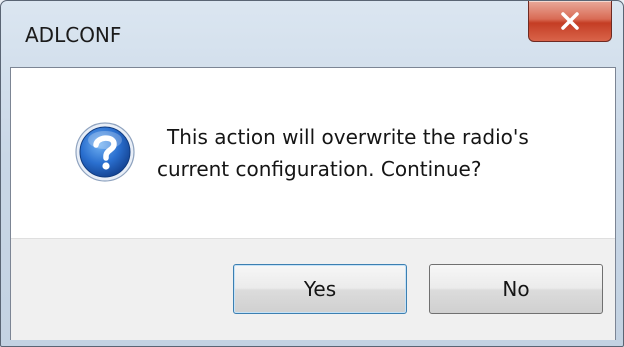 The height and width of the screenshot is (347, 624). Describe the element at coordinates (516, 289) in the screenshot. I see `no-button: No` at that location.